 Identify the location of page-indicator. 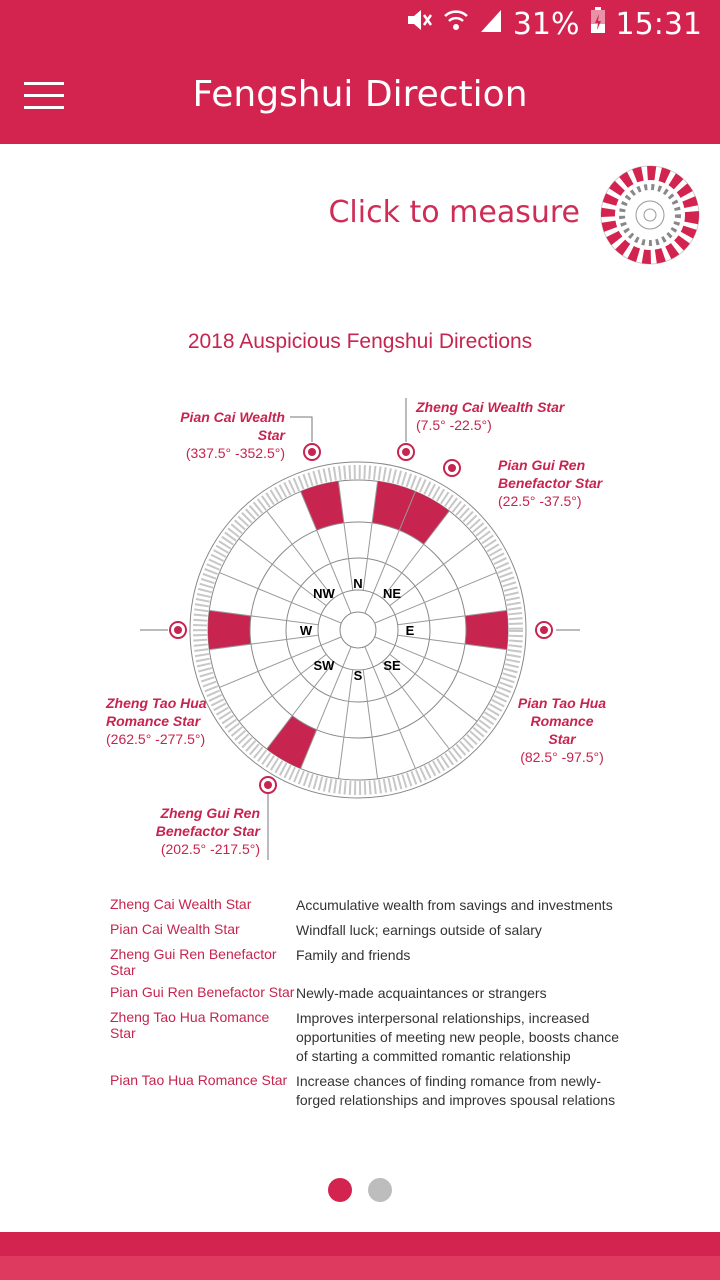
(360, 1190).